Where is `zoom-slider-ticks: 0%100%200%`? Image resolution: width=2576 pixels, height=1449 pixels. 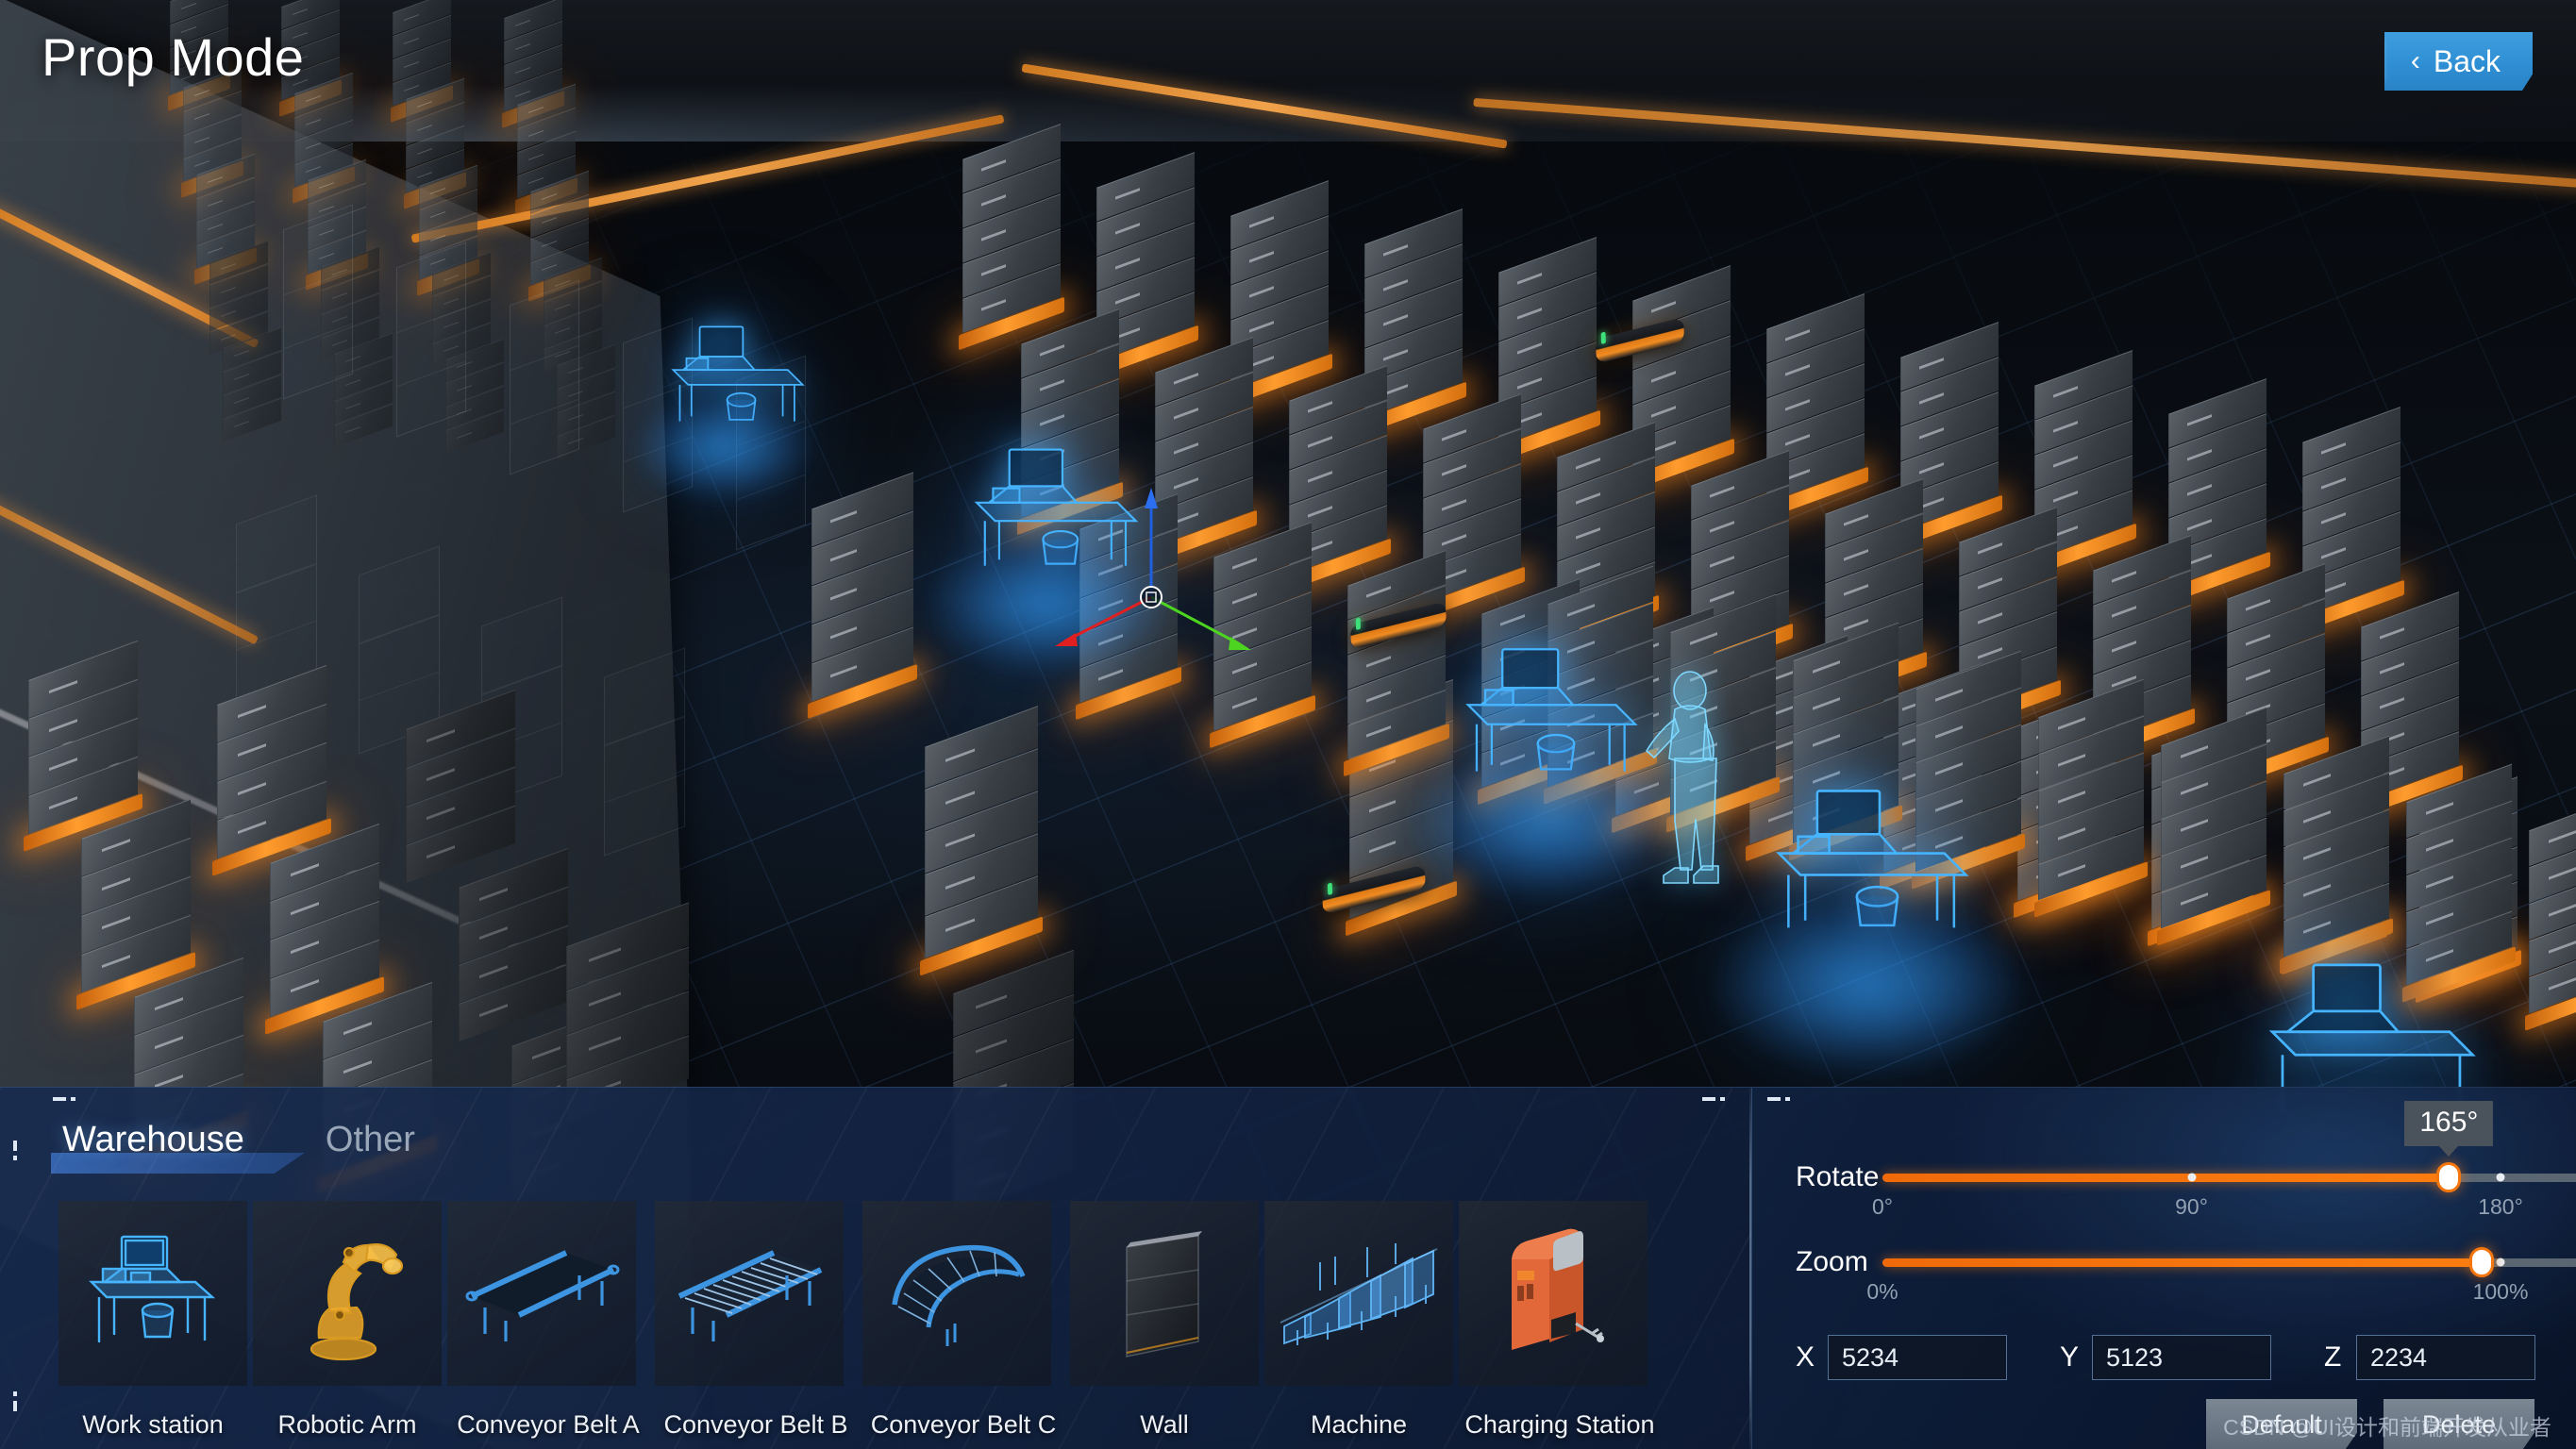
zoom-slider-ticks: 0%100%200% is located at coordinates (2221, 1292).